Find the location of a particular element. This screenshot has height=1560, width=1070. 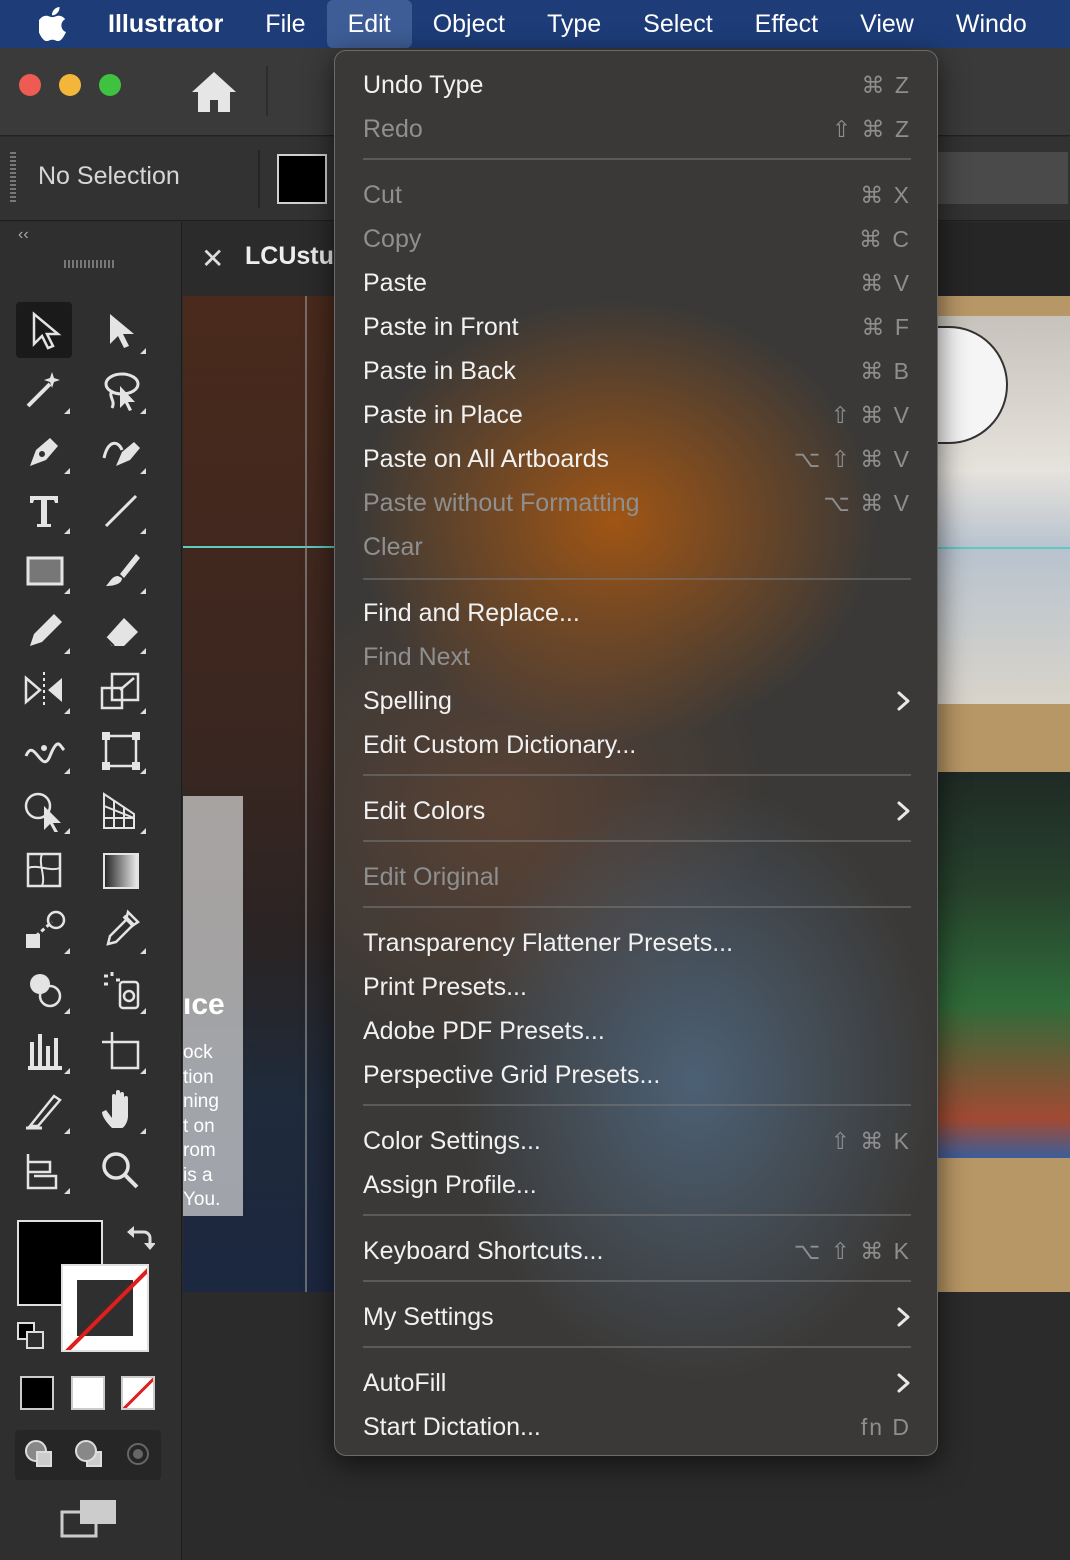

menu-window: Windo is located at coordinates (991, 24).